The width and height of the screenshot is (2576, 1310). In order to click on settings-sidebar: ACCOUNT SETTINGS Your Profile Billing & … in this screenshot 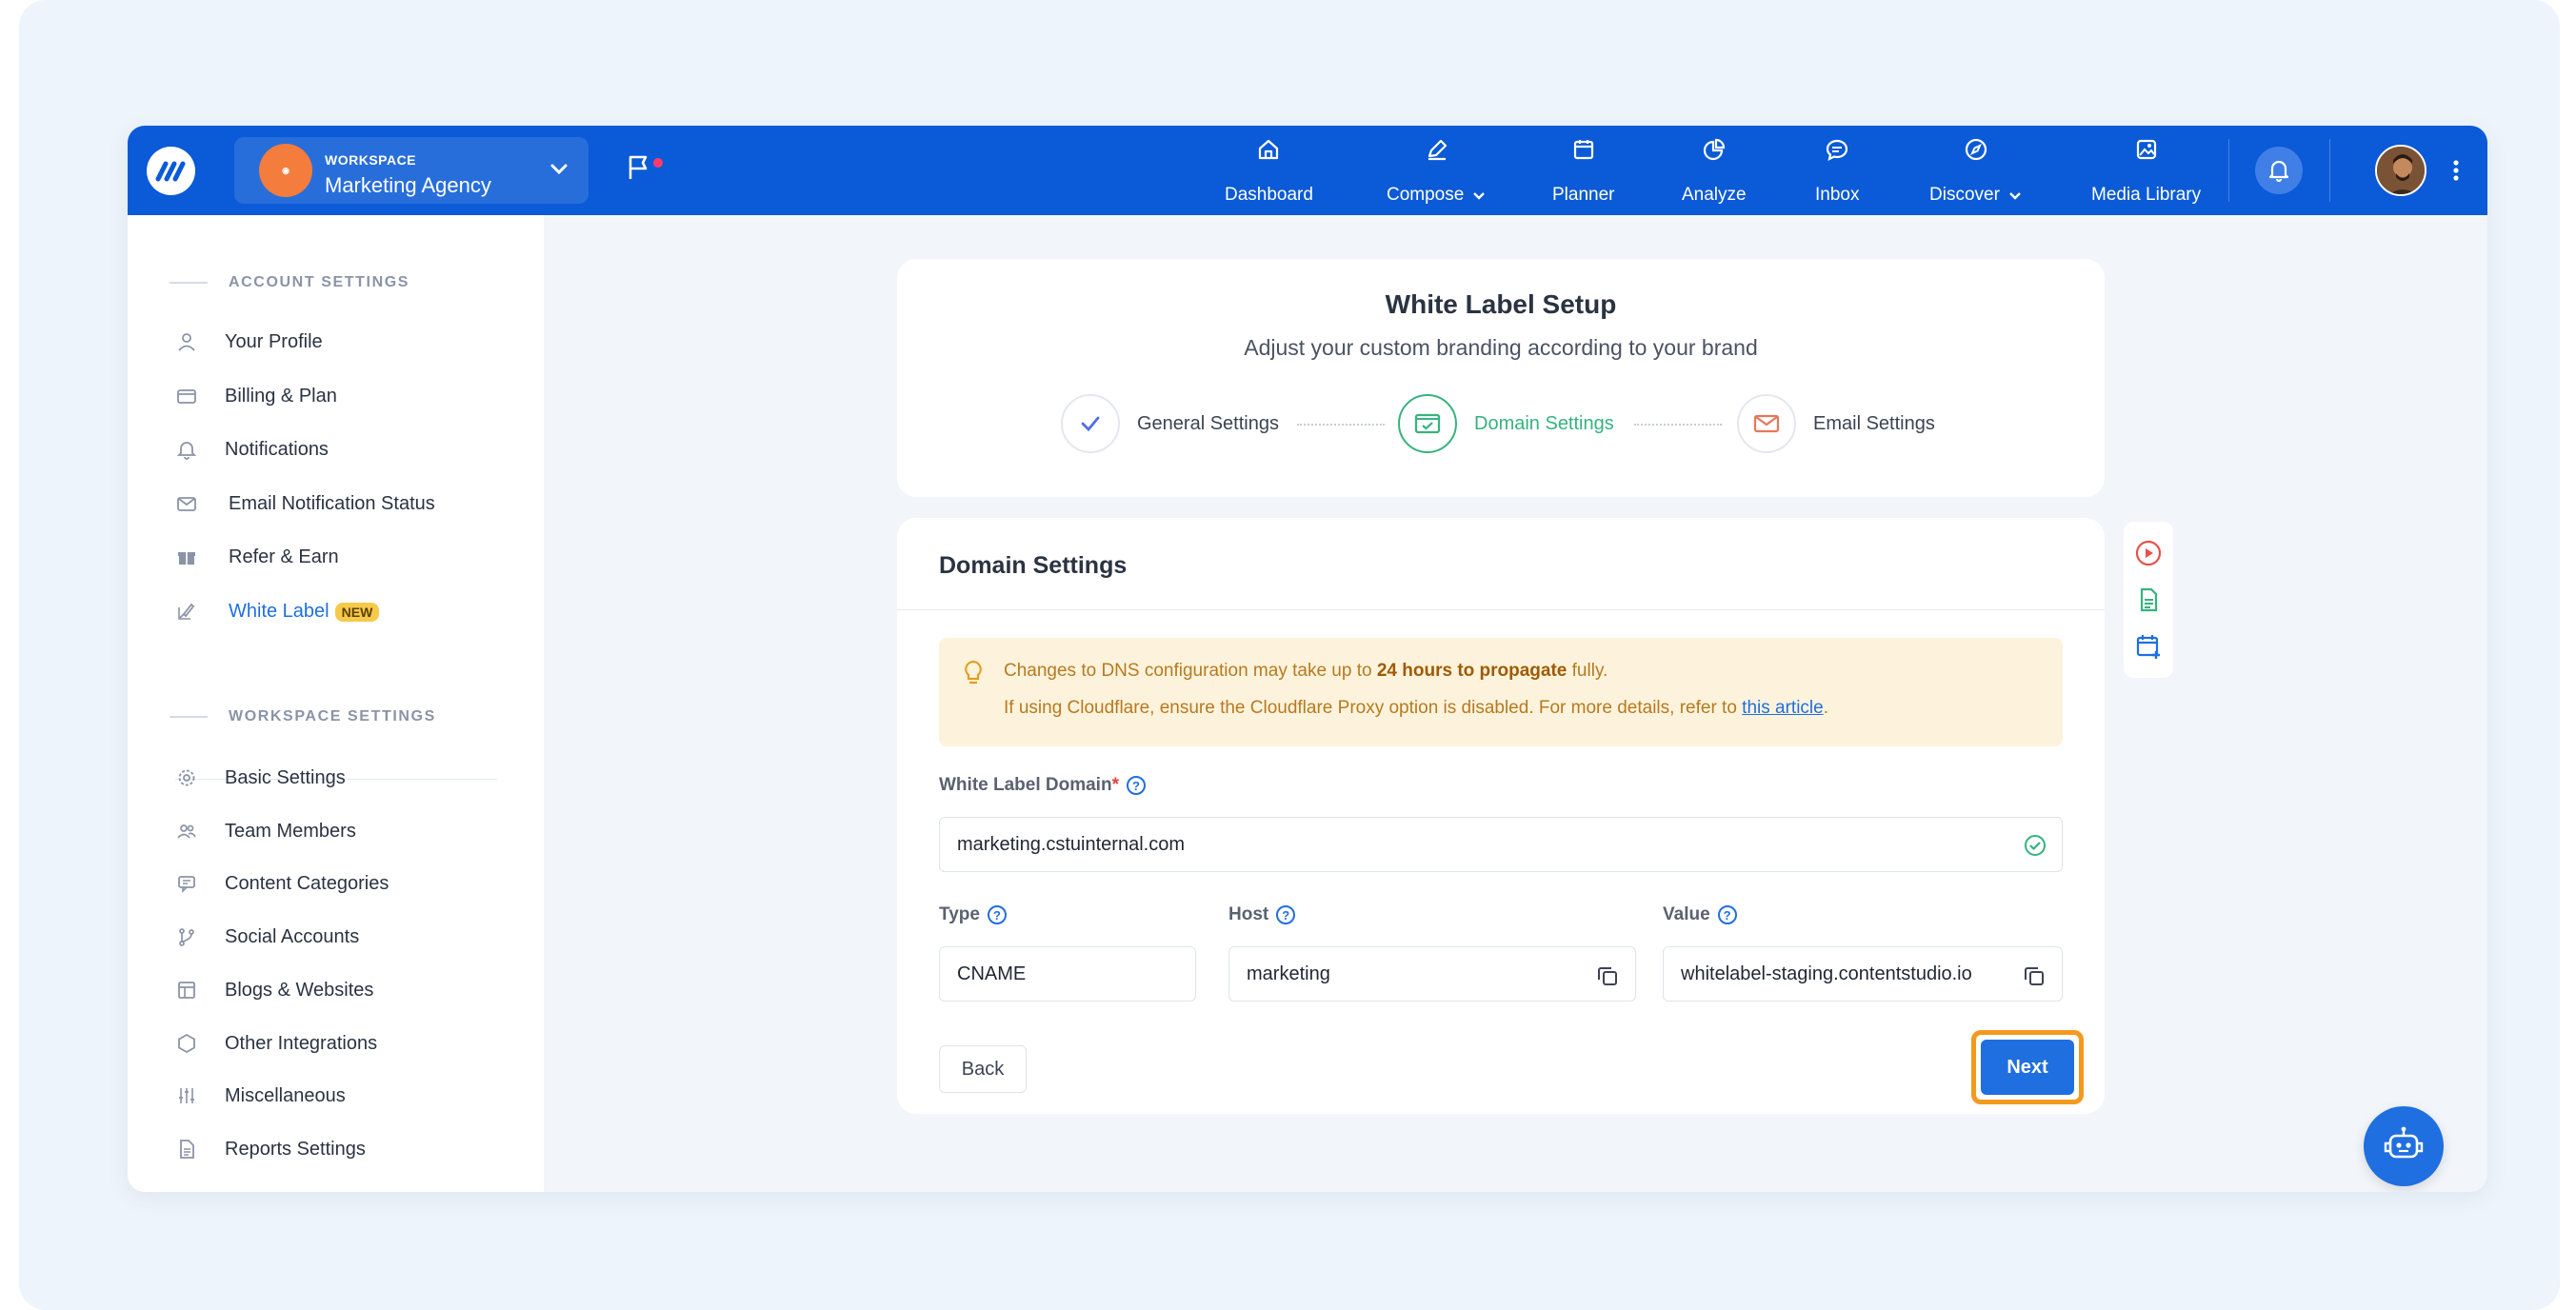, I will do `click(336, 704)`.